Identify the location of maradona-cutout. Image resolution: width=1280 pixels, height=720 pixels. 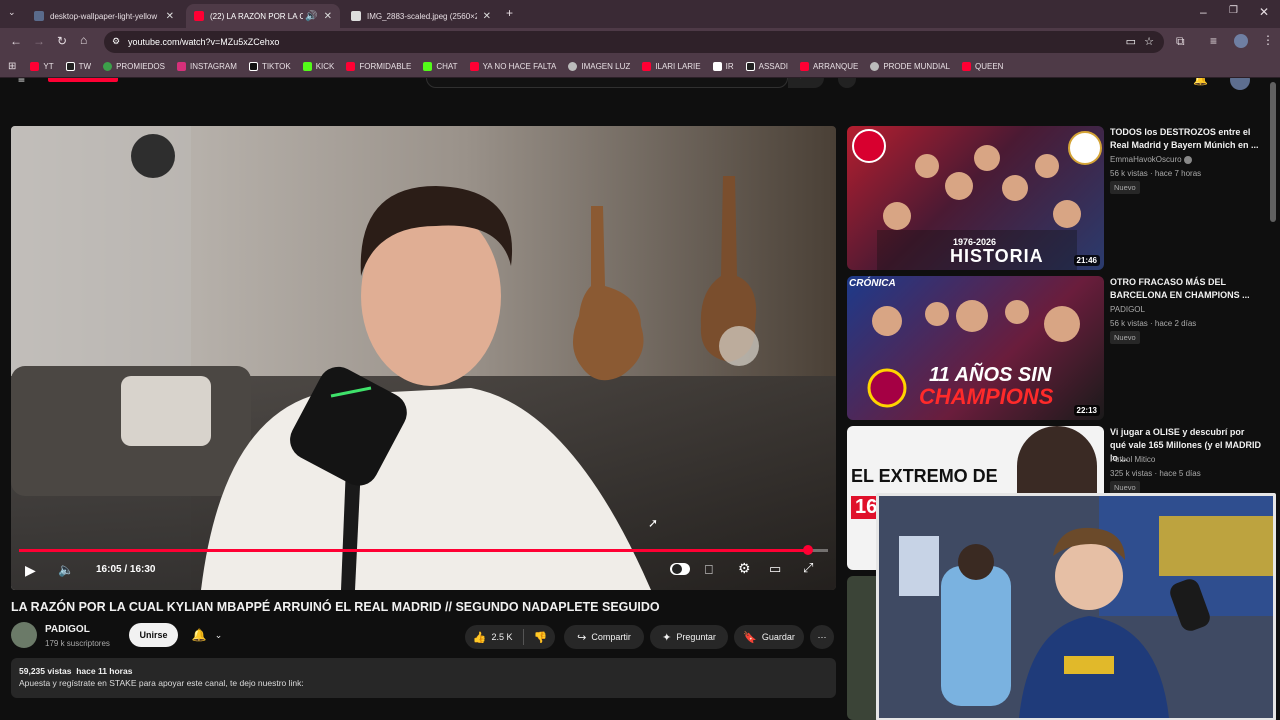
(976, 636).